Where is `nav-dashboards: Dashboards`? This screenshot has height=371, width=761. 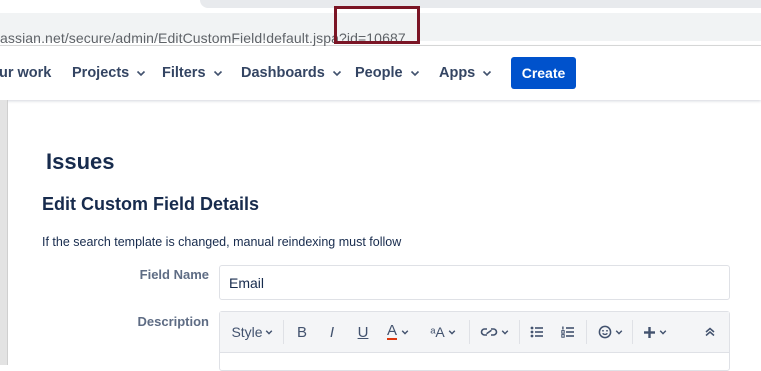
nav-dashboards: Dashboards is located at coordinates (291, 73).